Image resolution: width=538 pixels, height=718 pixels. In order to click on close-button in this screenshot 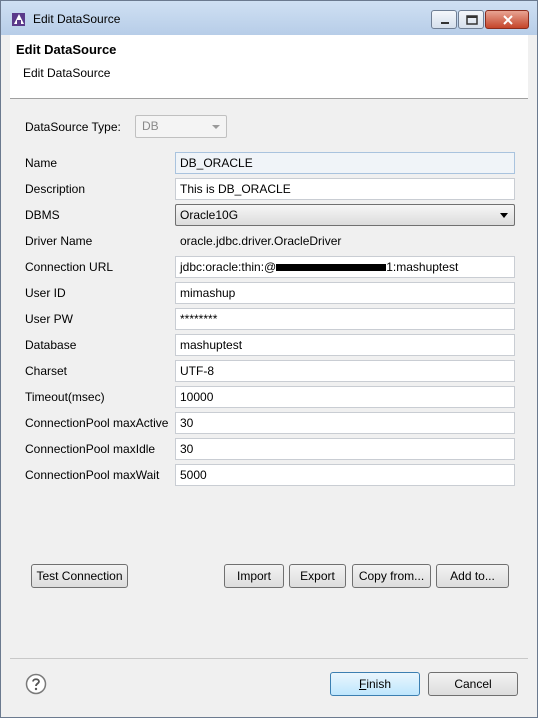, I will do `click(507, 19)`.